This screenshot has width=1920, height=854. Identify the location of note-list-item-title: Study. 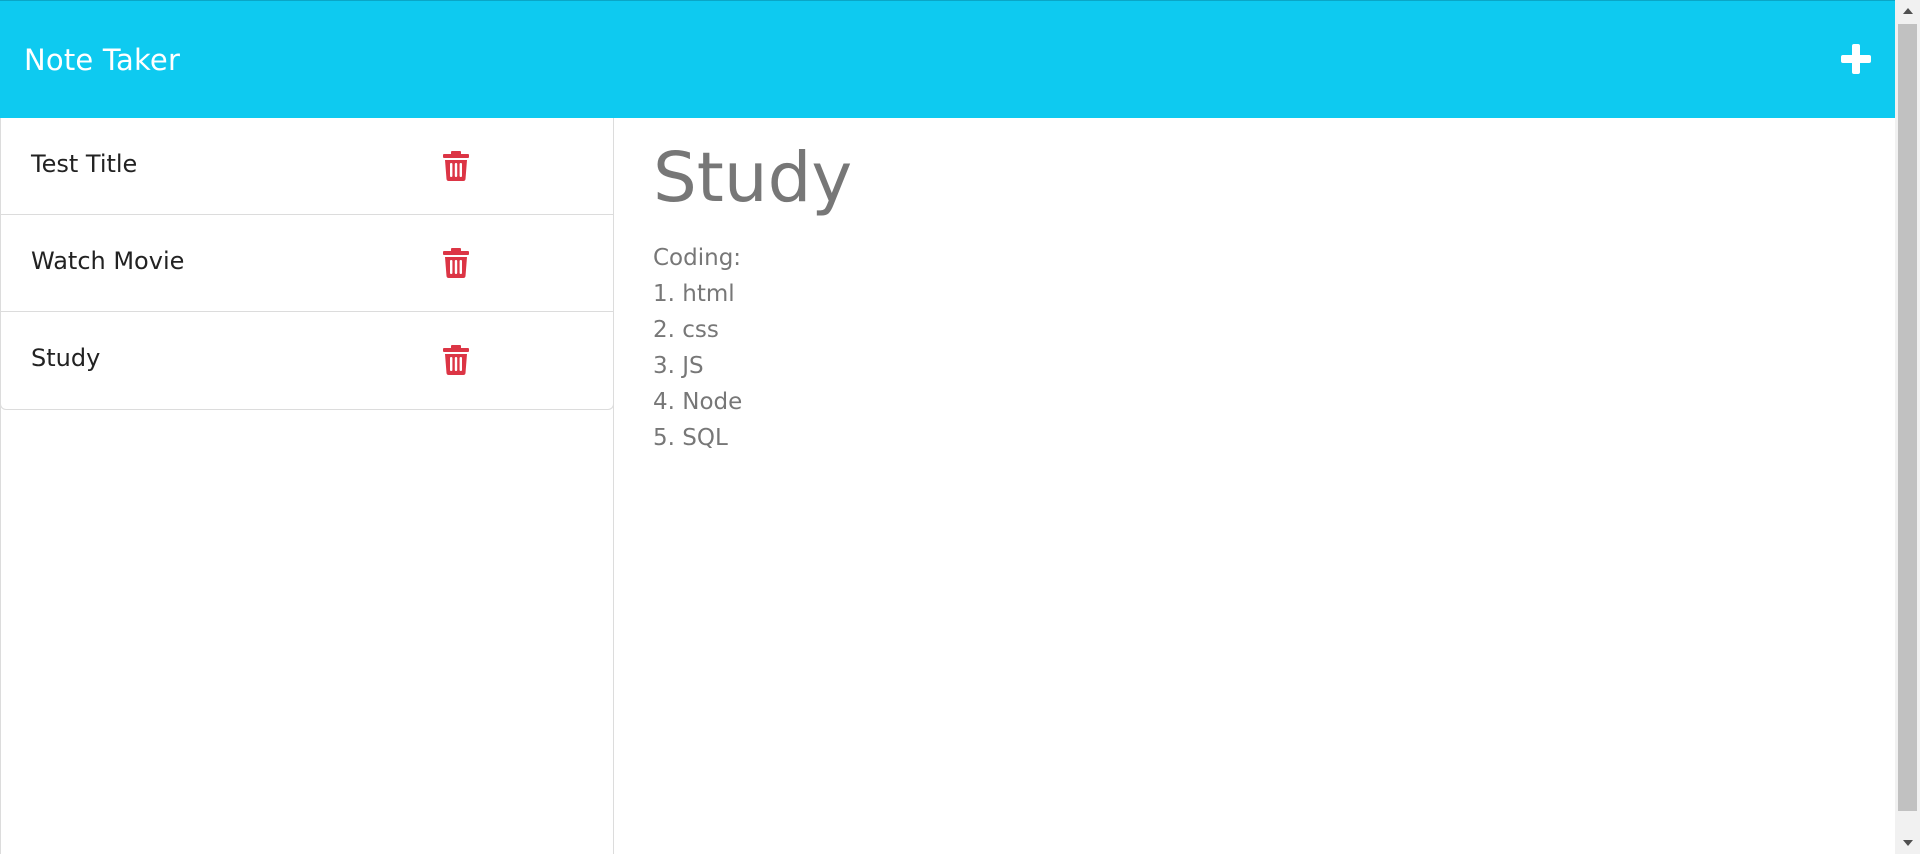
(65, 358).